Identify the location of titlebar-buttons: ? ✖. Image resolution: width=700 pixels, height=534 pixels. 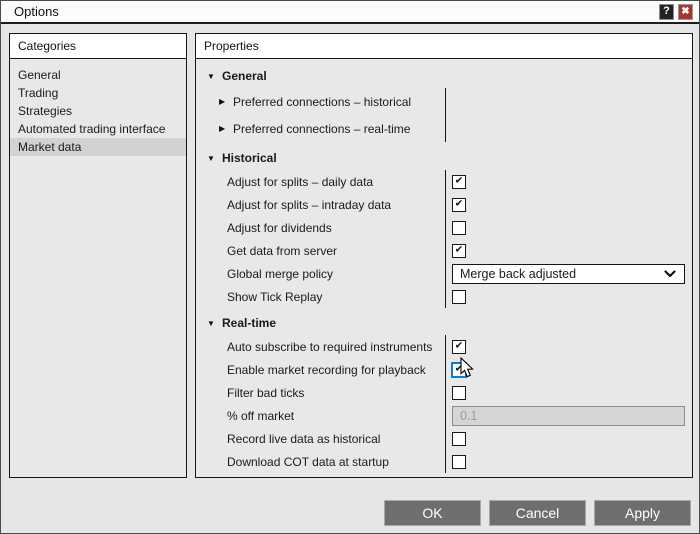
(679, 11).